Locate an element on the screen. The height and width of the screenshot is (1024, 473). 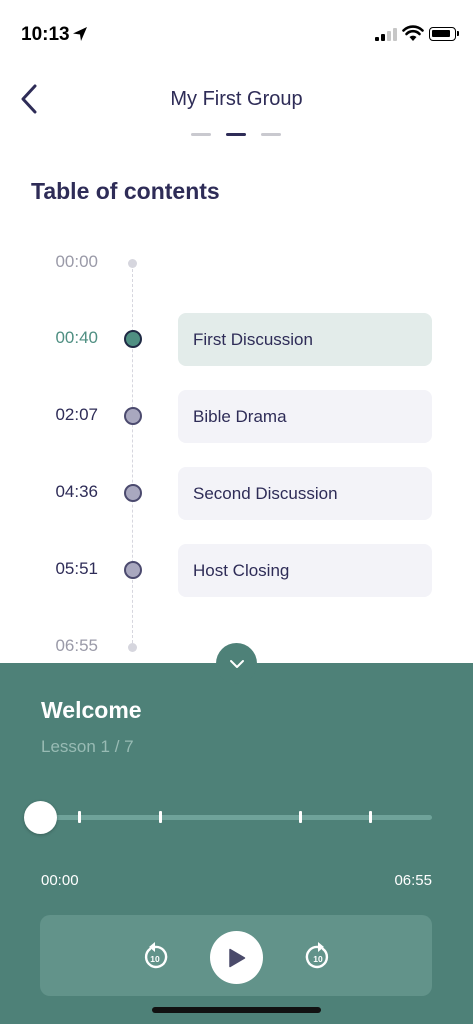
chapter-bible-drama: Bible Drama is located at coordinates (305, 416).